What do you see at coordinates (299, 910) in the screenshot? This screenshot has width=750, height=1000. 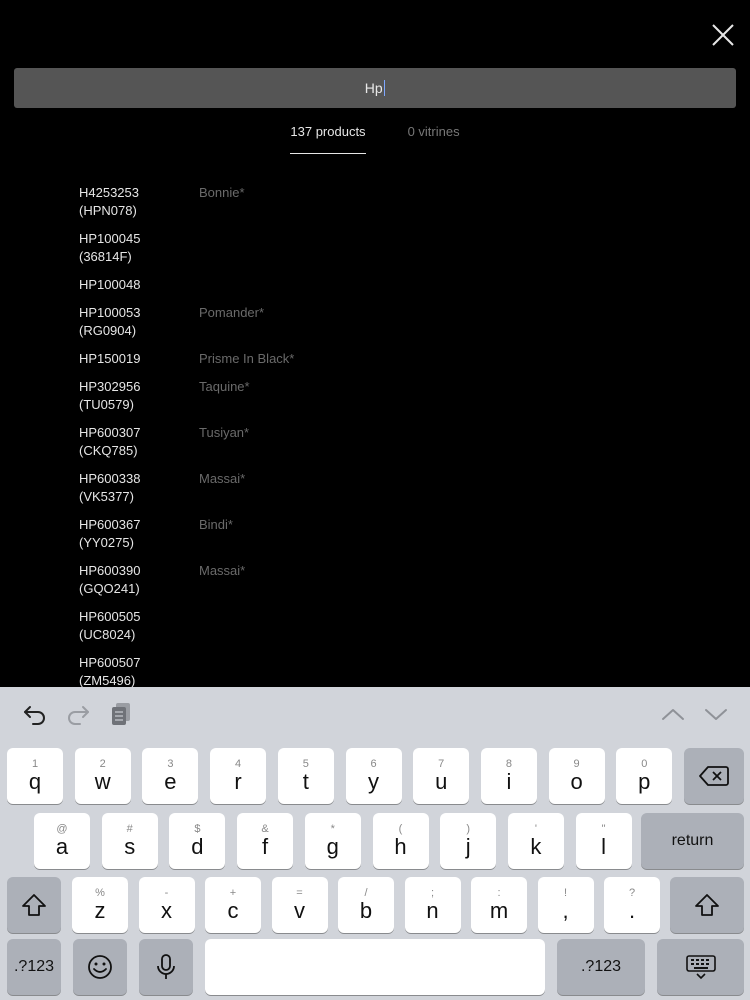 I see `key-letter: v` at bounding box center [299, 910].